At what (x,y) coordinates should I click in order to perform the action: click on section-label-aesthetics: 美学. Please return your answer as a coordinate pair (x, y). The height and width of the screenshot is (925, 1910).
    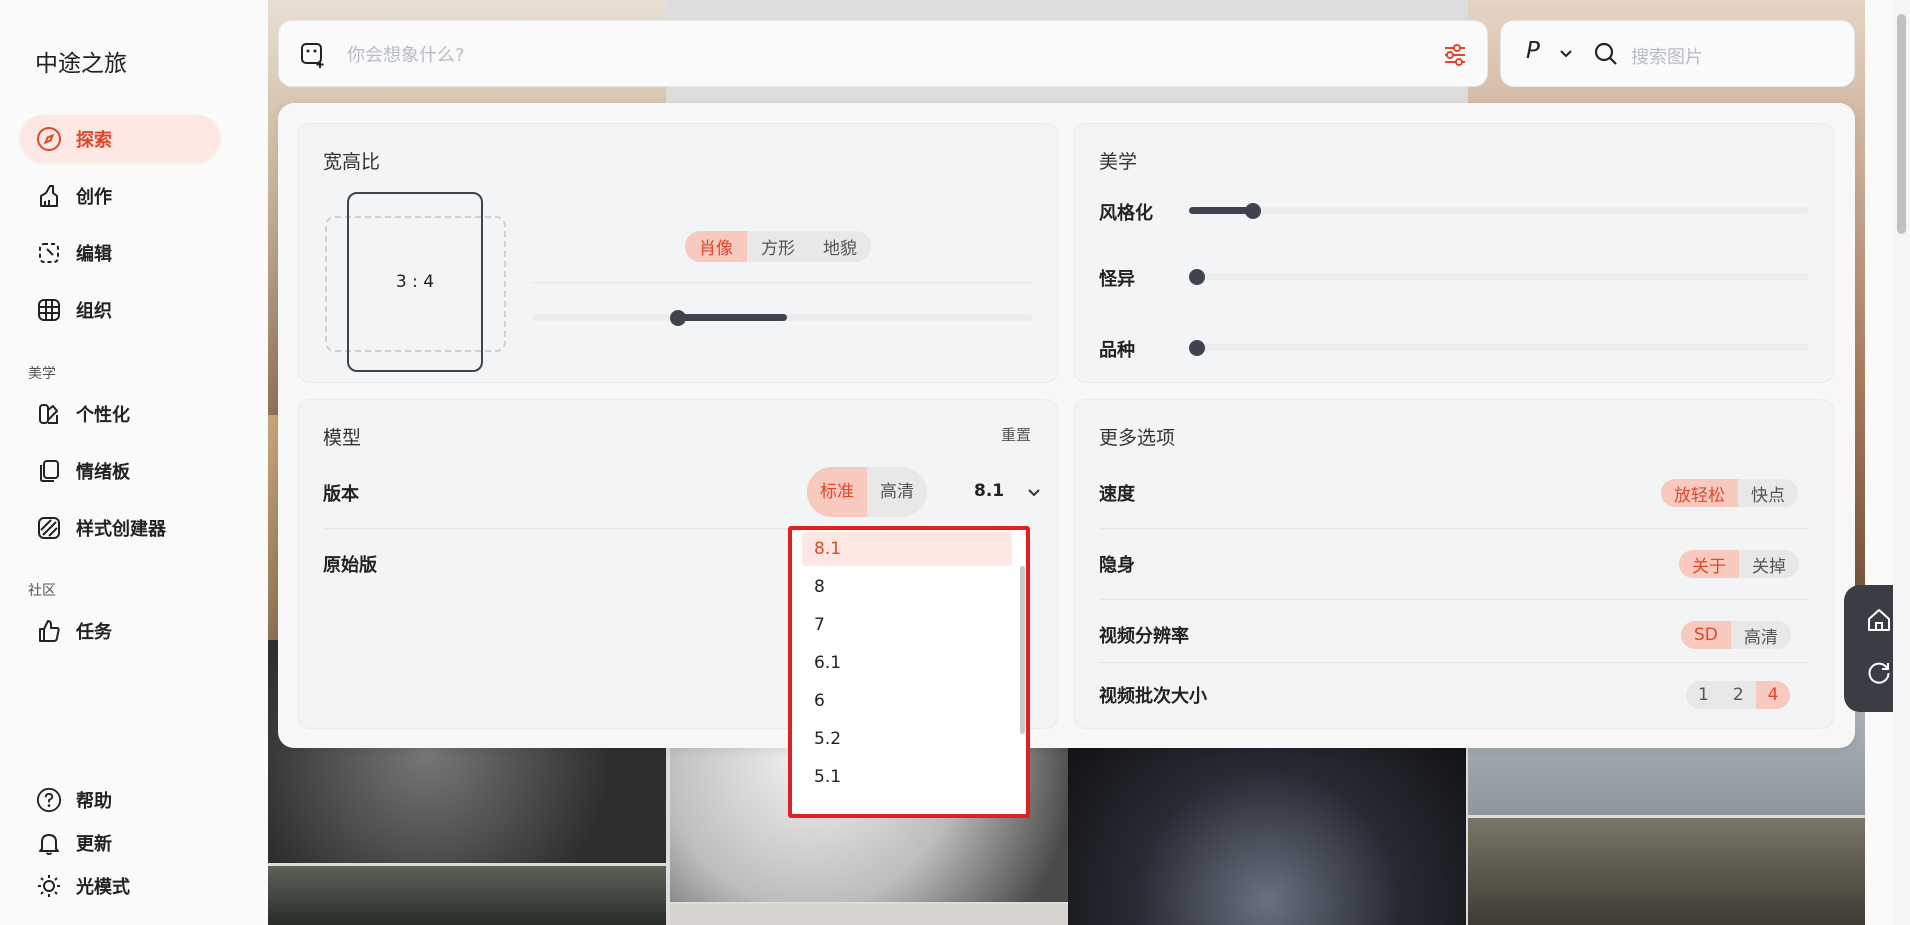
    Looking at the image, I should click on (42, 374).